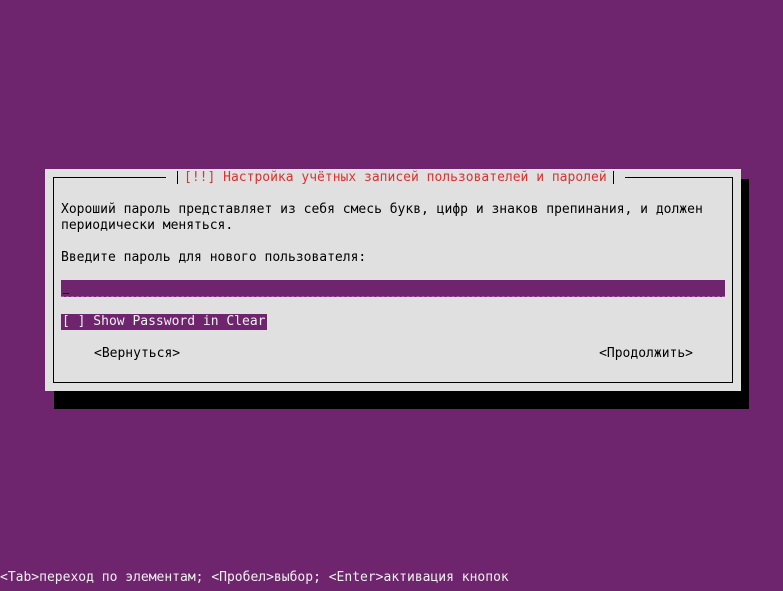  What do you see at coordinates (66, 293) in the screenshot?
I see `text-cursor` at bounding box center [66, 293].